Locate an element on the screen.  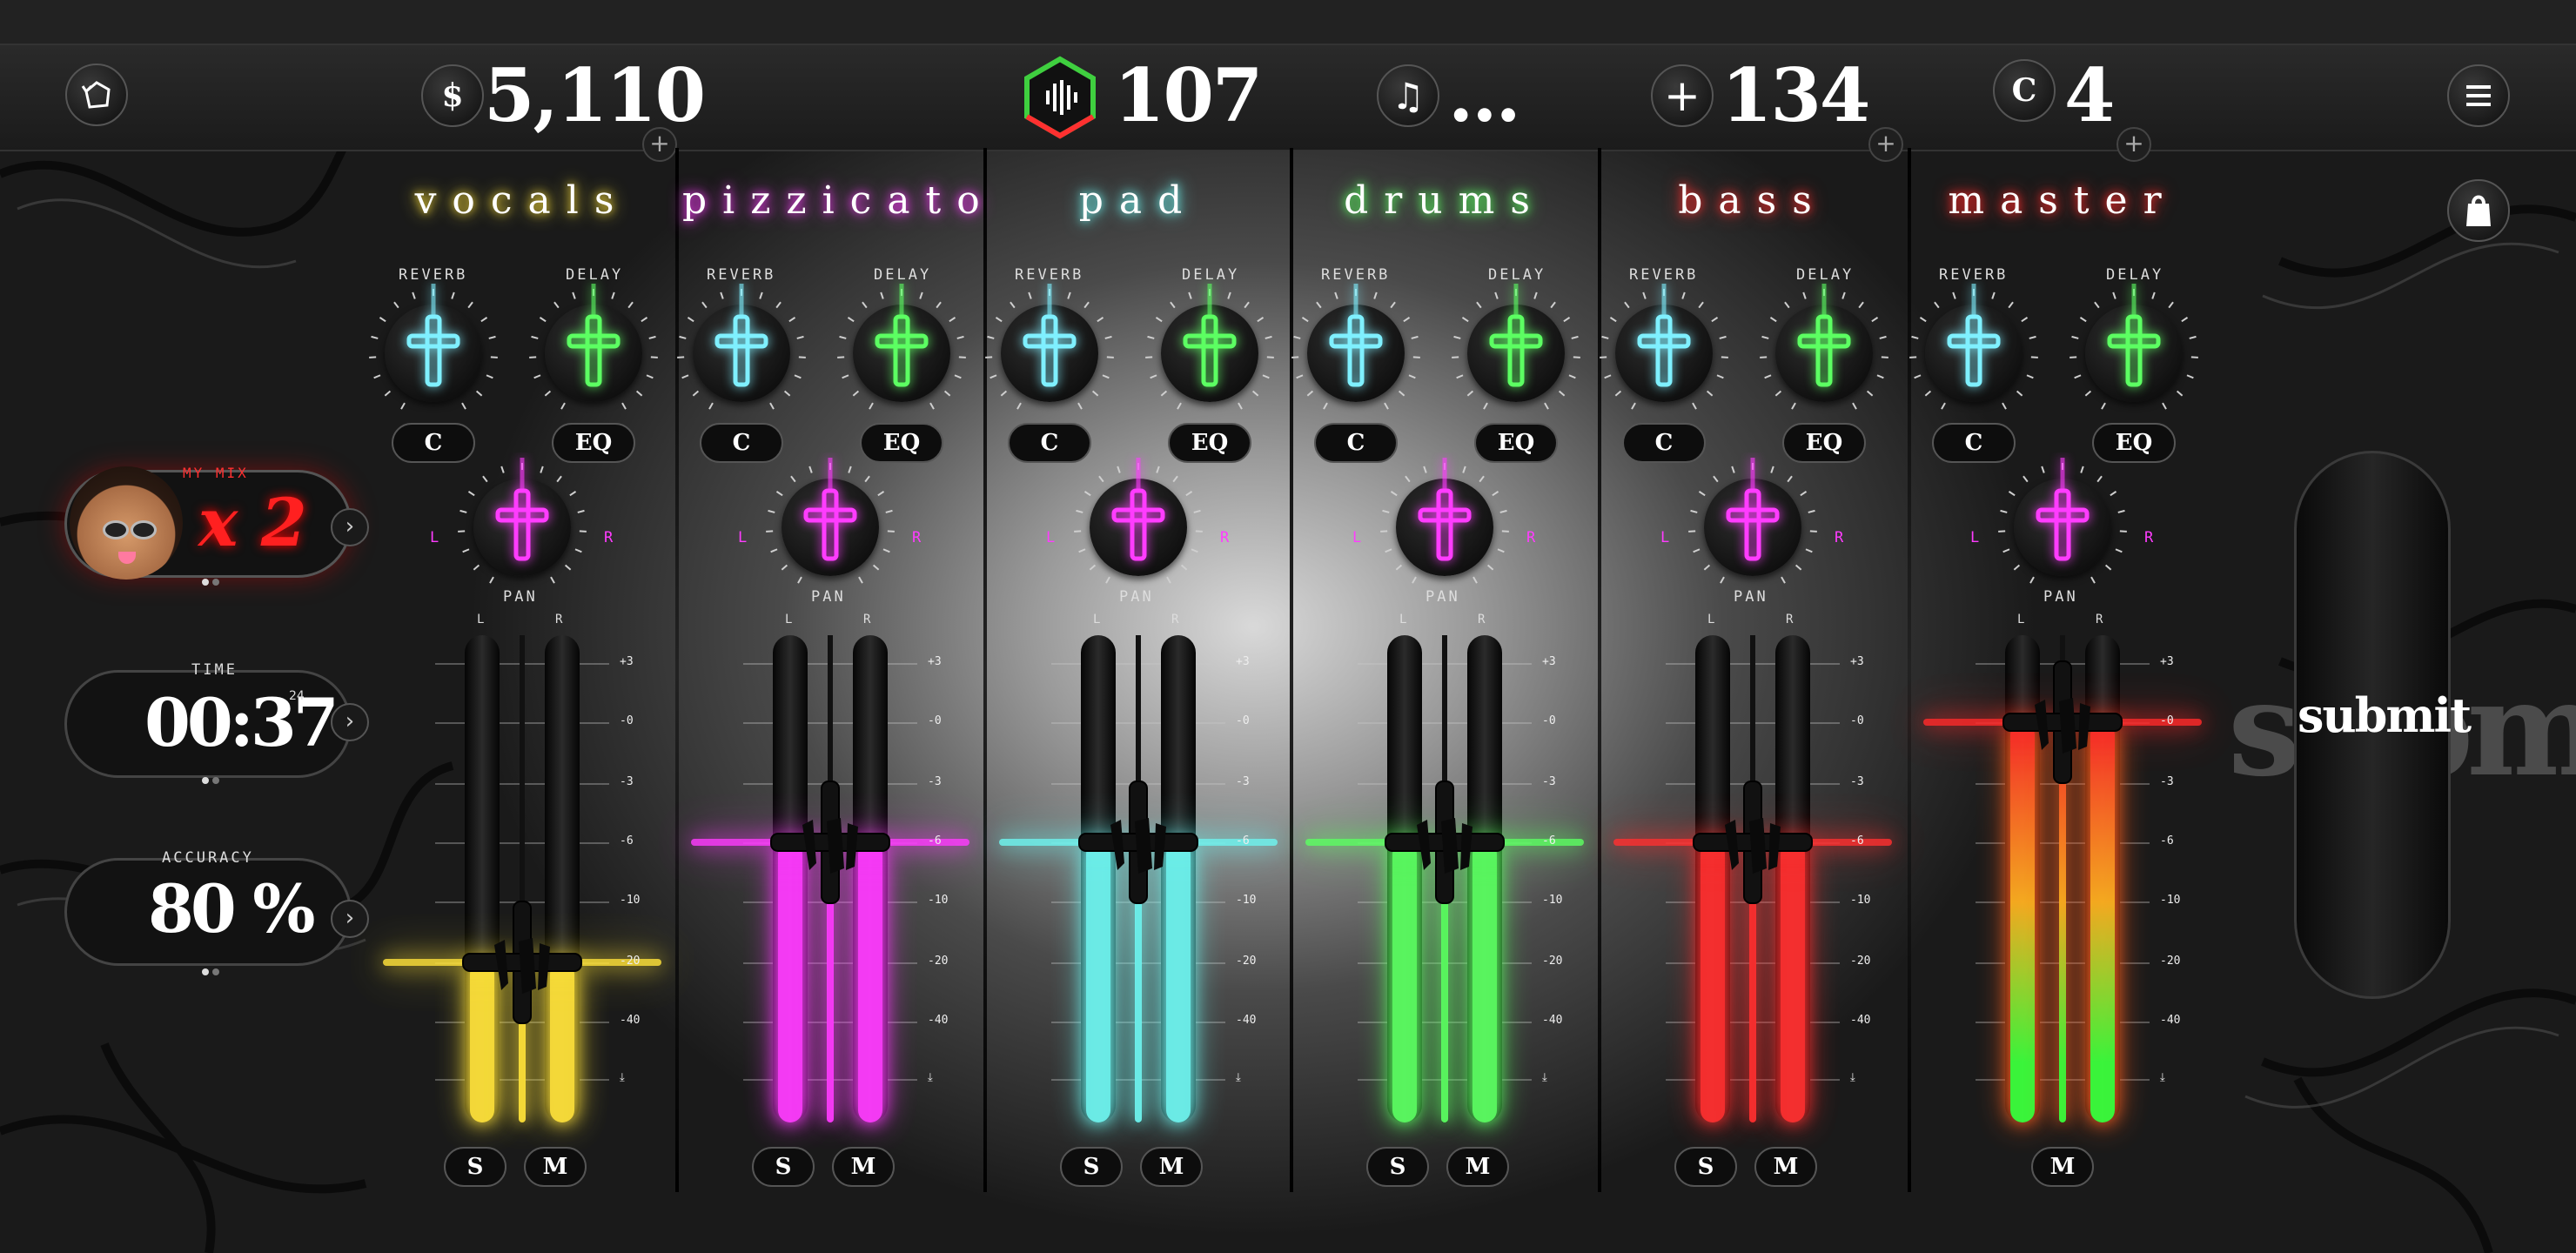
mix-multiplier: x 2 is located at coordinates (252, 522).